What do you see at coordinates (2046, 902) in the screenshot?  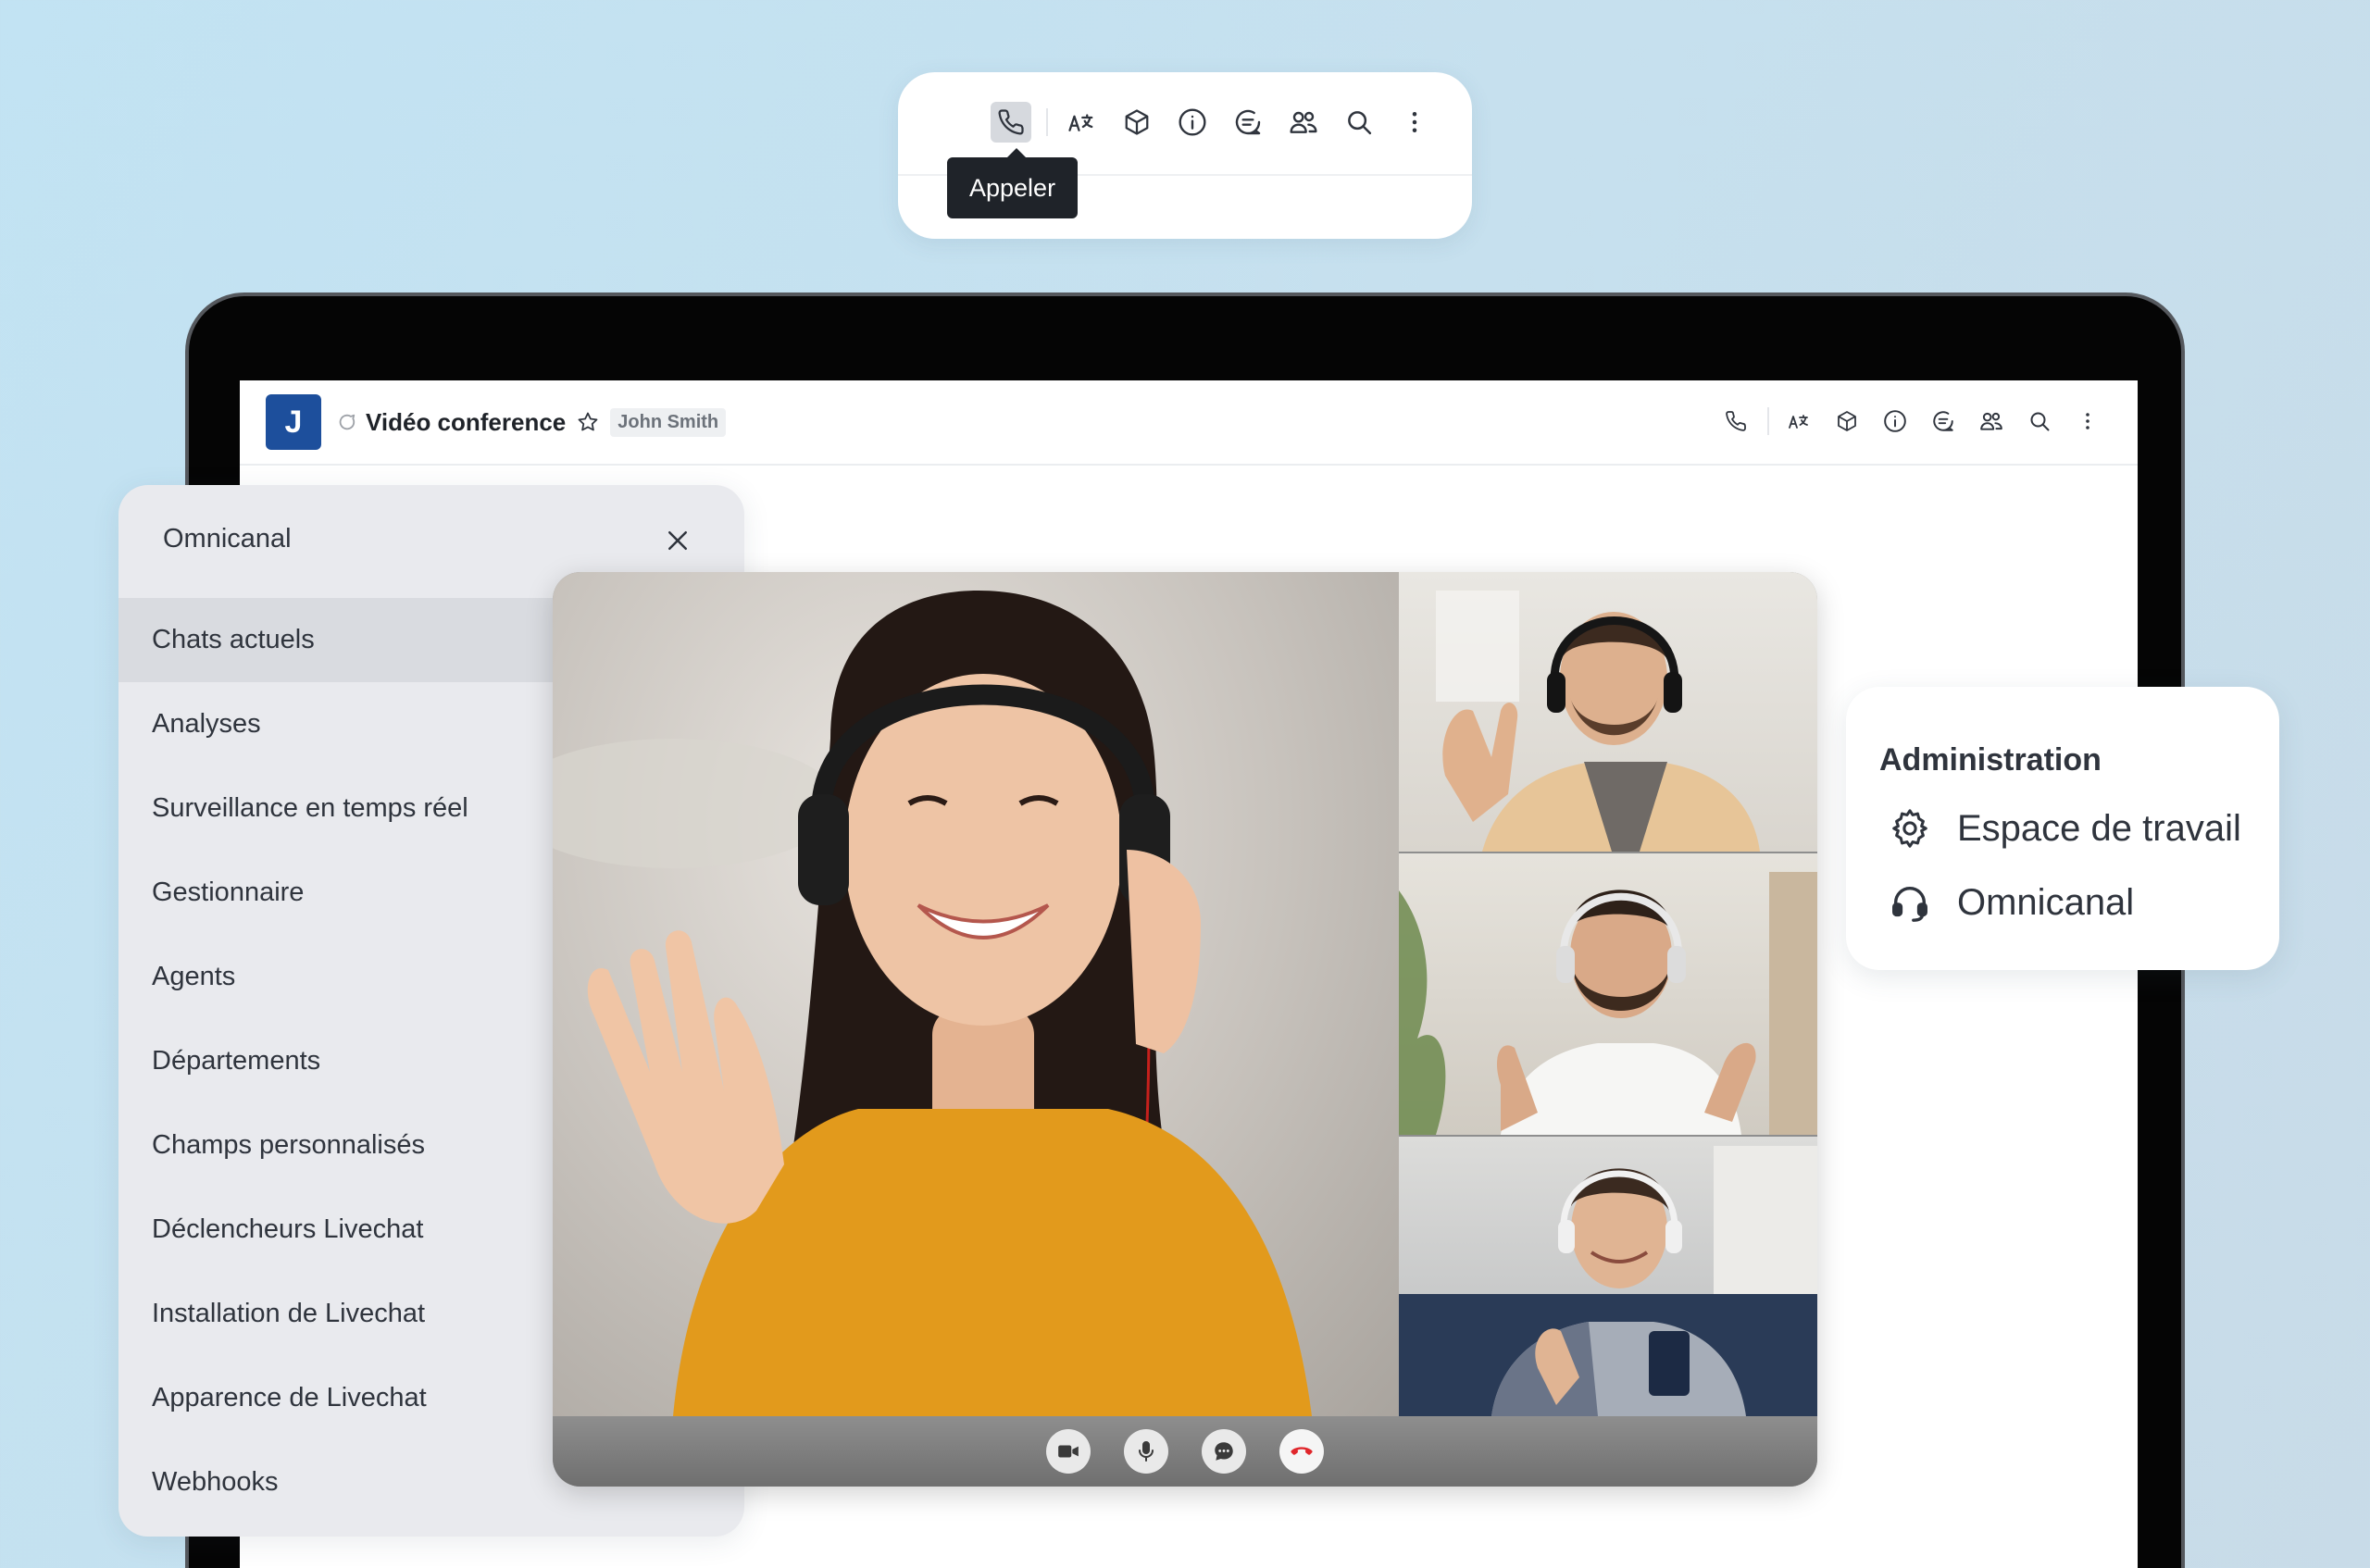 I see `admin-item-omnichannel-label: Omnicanal` at bounding box center [2046, 902].